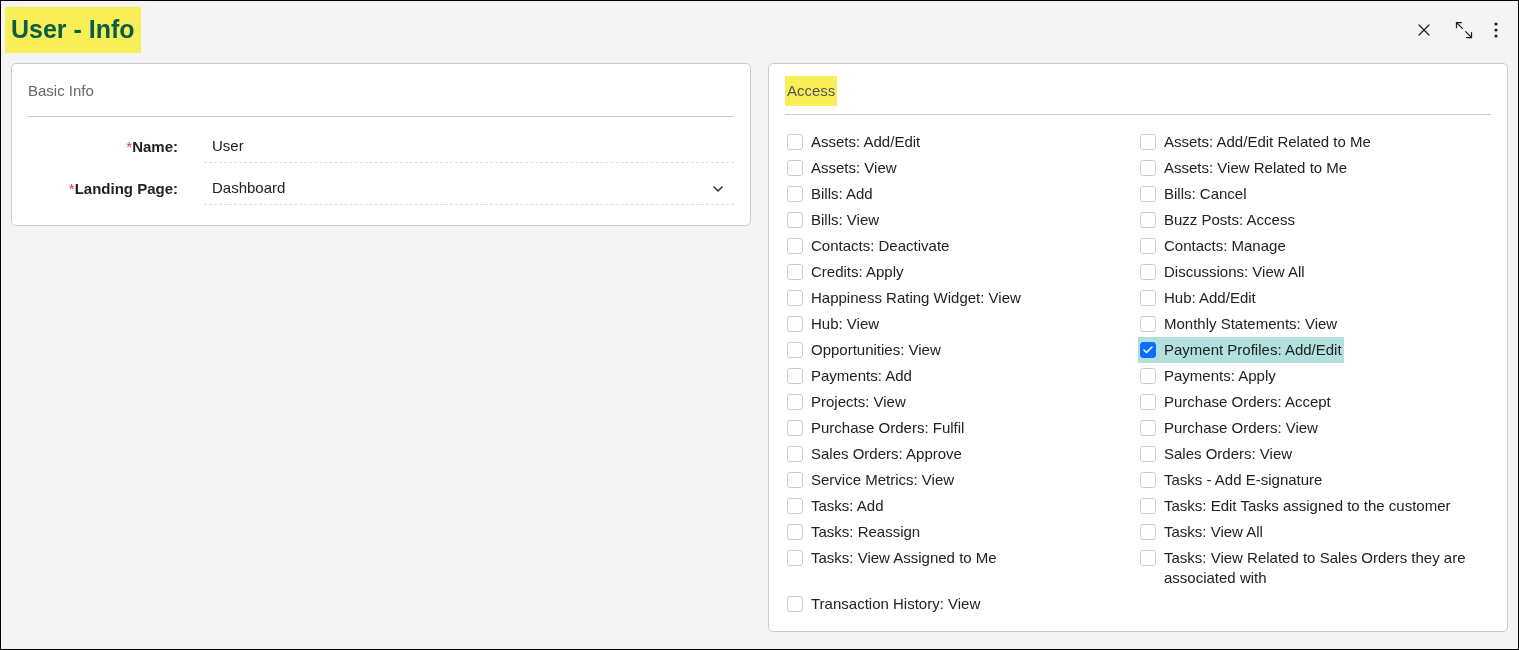  I want to click on field-label: *Name:, so click(152, 146).